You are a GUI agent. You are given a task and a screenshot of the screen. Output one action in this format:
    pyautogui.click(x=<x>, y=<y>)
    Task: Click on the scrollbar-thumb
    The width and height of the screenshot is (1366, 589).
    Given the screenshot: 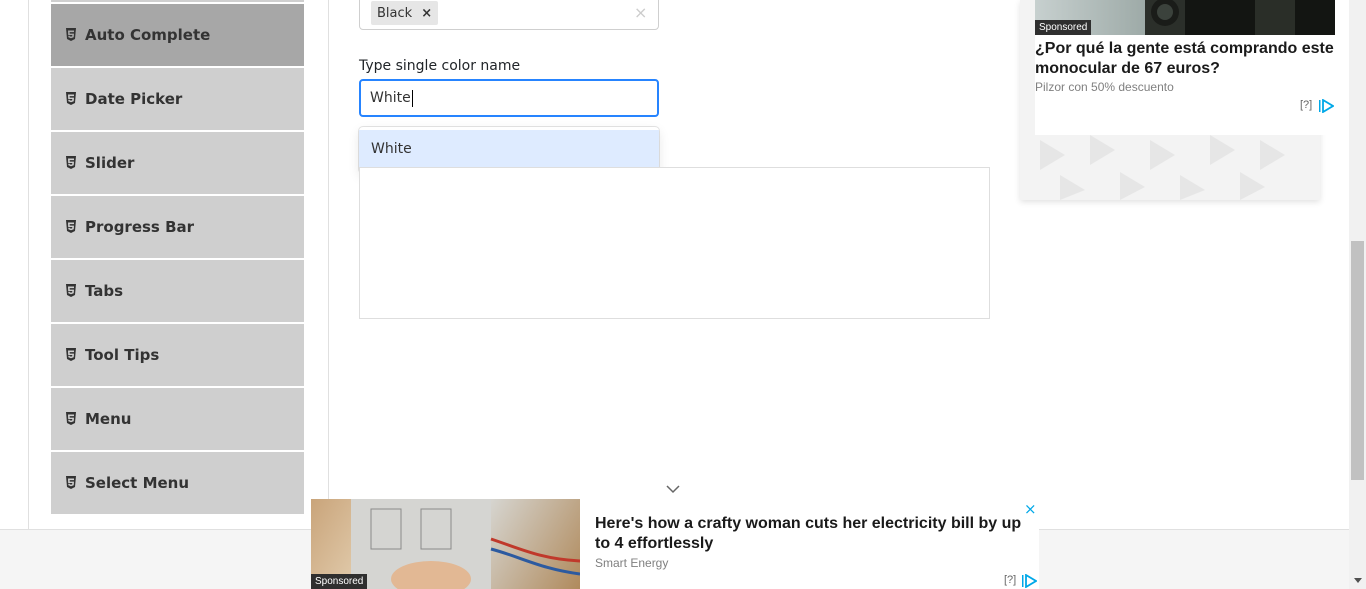 What is the action you would take?
    pyautogui.click(x=1357, y=360)
    